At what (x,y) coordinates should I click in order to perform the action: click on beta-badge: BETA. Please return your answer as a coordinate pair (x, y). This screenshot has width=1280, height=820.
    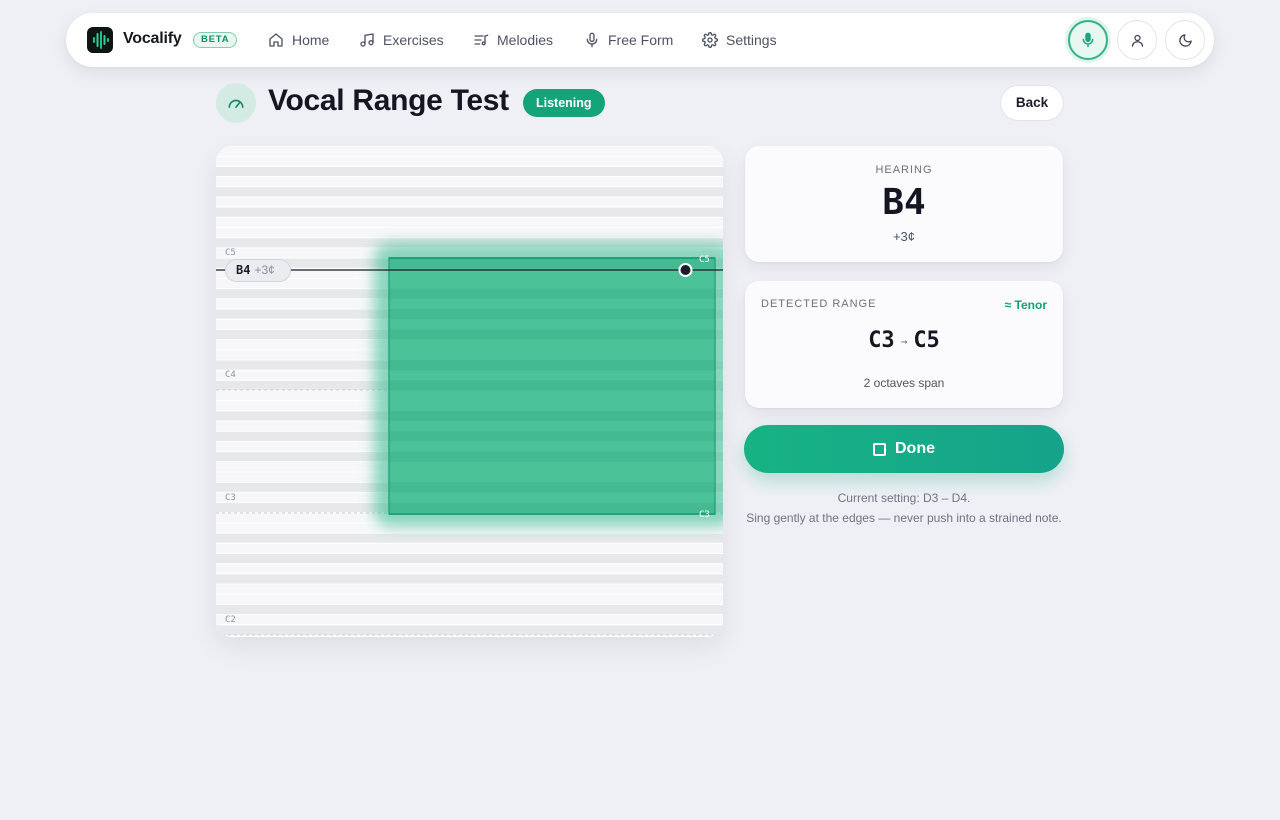
    Looking at the image, I should click on (215, 40).